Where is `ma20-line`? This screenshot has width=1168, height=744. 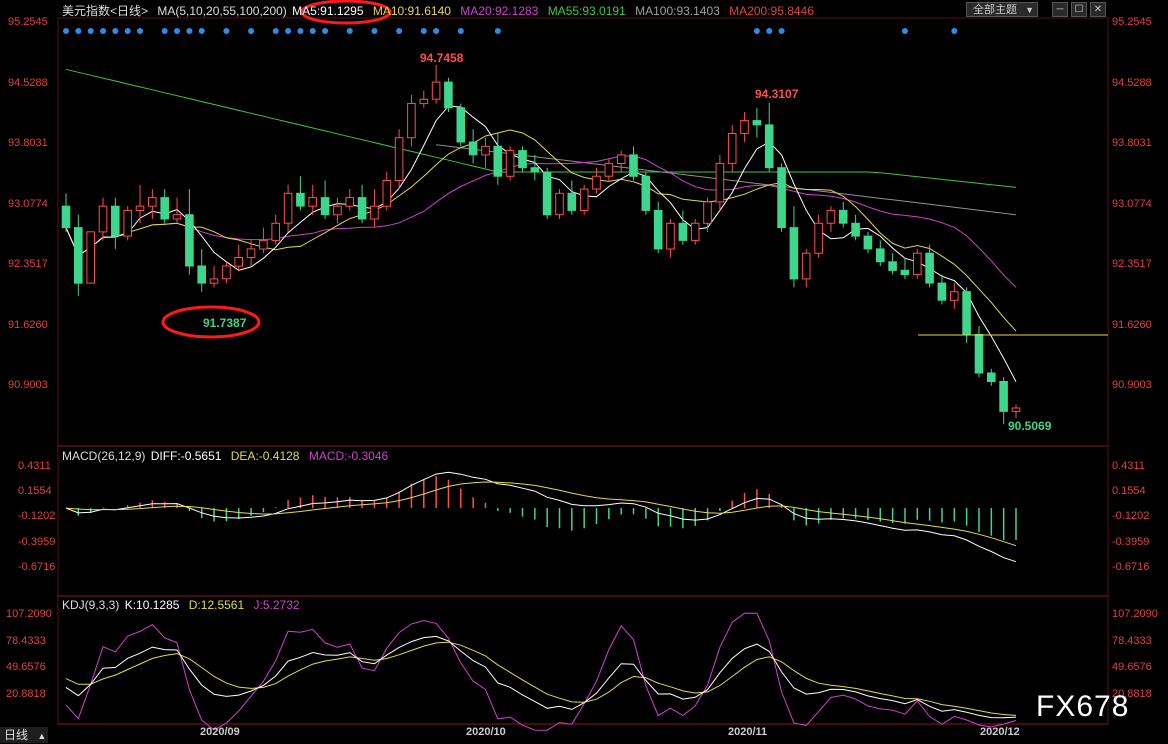 ma20-line is located at coordinates (541, 221).